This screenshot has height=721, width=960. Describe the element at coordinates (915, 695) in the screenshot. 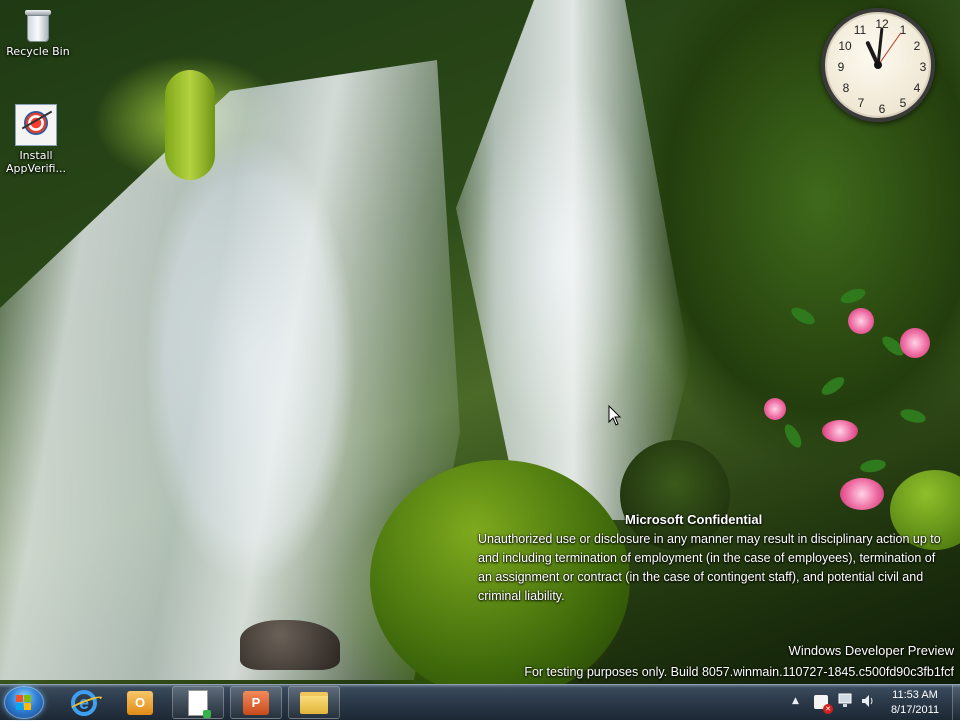

I see `clock-time: 11:53 AM` at that location.